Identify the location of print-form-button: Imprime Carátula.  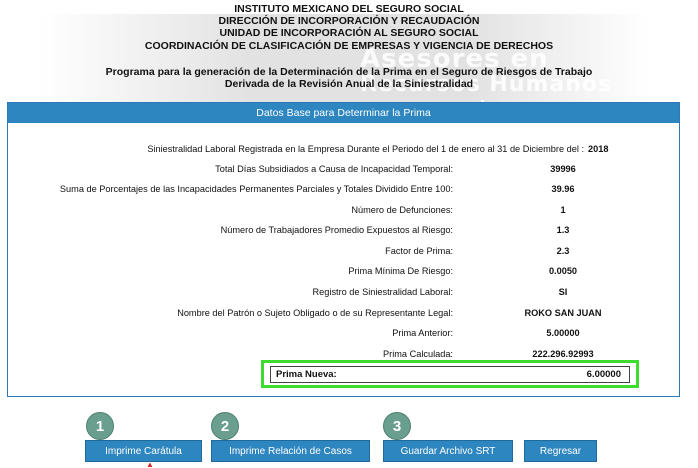
(143, 451).